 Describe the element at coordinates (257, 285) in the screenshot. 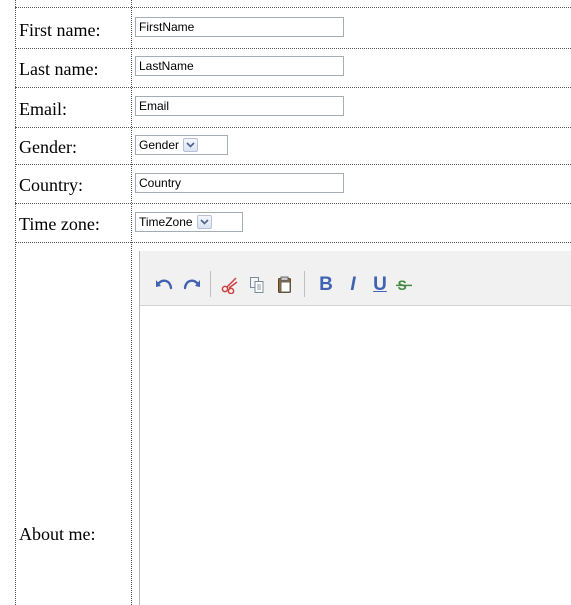

I see `copy-icon` at that location.